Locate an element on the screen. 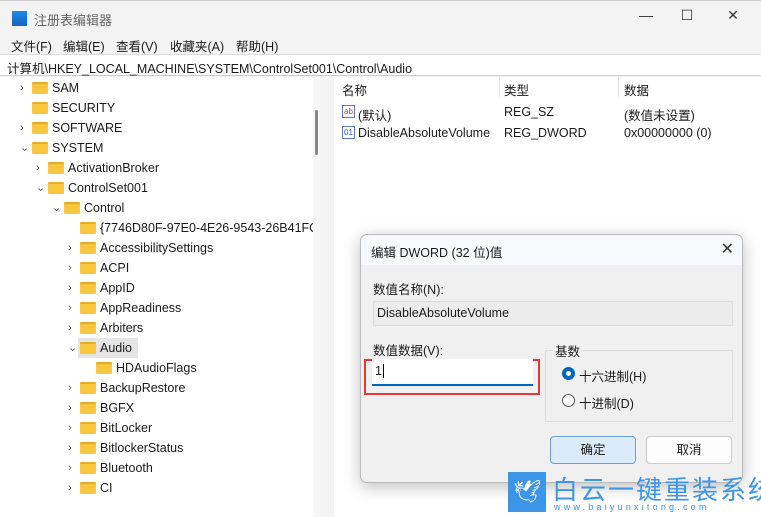 The height and width of the screenshot is (517, 761). tree-item: ⌄ Control is located at coordinates (155, 208).